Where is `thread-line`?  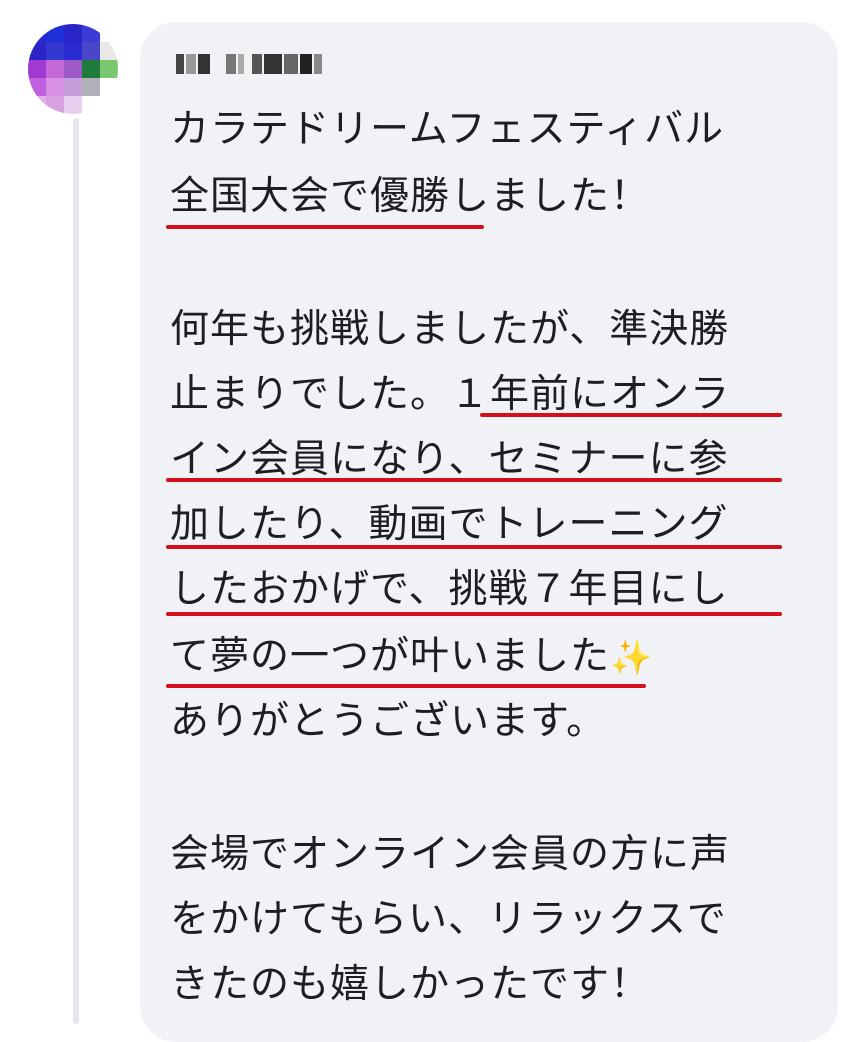
thread-line is located at coordinates (76, 571).